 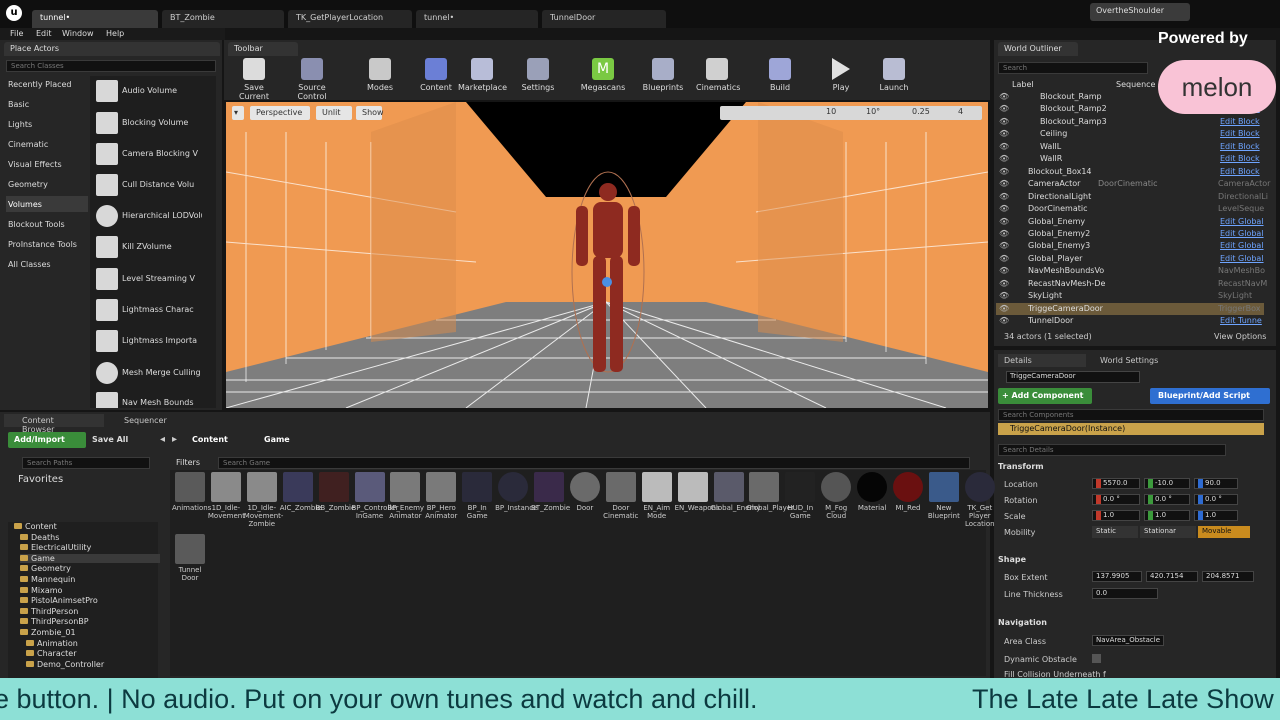 I want to click on asset-tile: 1D_Idle-Movement-Zombie, so click(x=263, y=500).